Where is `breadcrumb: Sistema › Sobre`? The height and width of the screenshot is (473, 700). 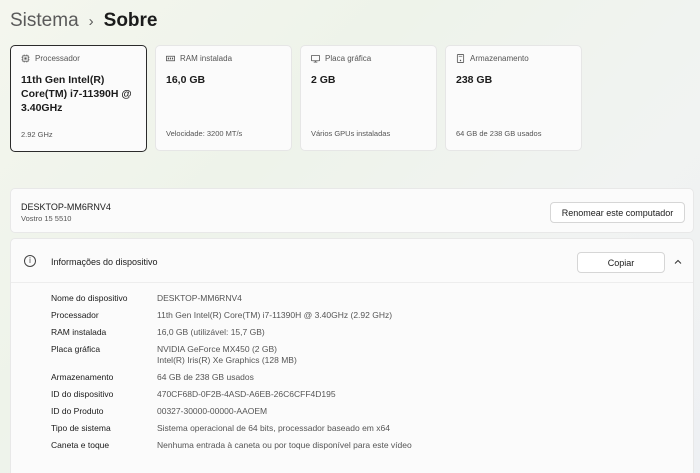 breadcrumb: Sistema › Sobre is located at coordinates (84, 21).